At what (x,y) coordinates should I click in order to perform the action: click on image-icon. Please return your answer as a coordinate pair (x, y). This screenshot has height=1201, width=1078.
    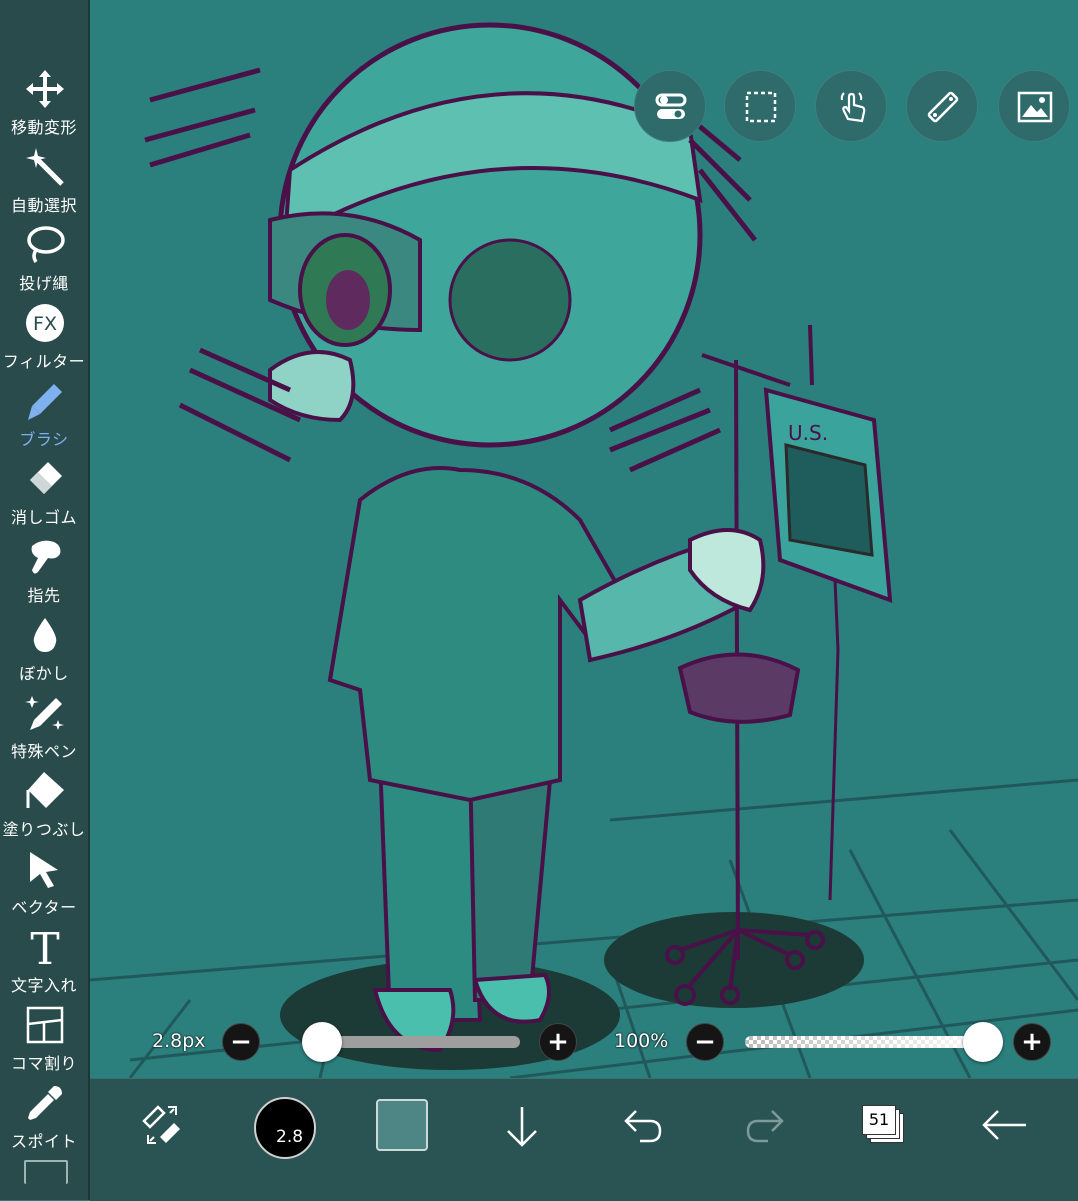
    Looking at the image, I should click on (1035, 107).